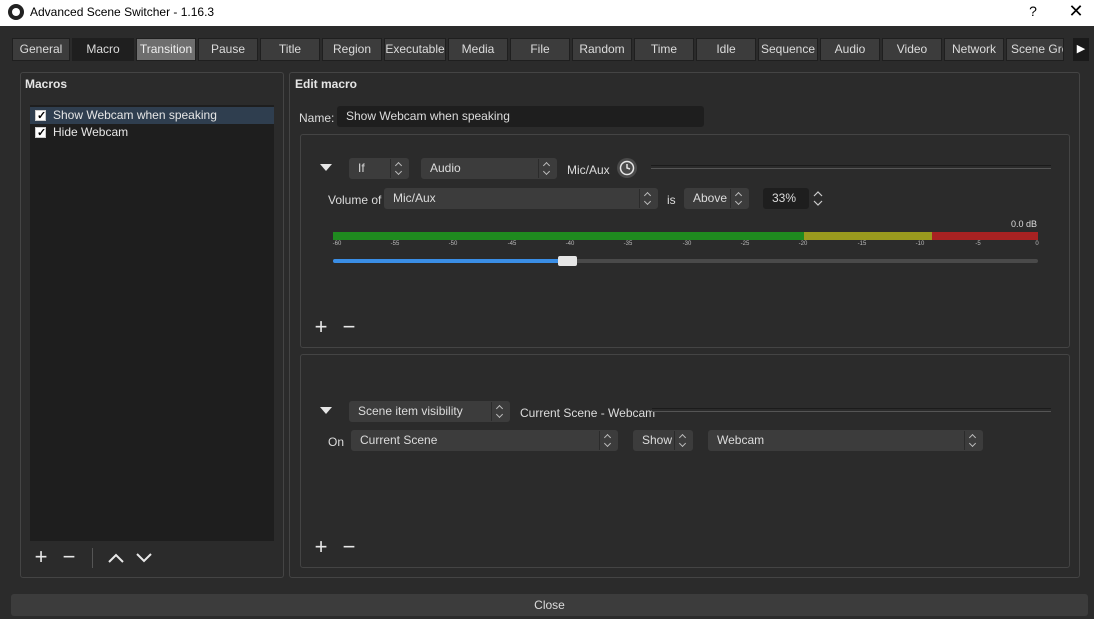 This screenshot has height=619, width=1094. What do you see at coordinates (602, 49) in the screenshot?
I see `tab-random: Random` at bounding box center [602, 49].